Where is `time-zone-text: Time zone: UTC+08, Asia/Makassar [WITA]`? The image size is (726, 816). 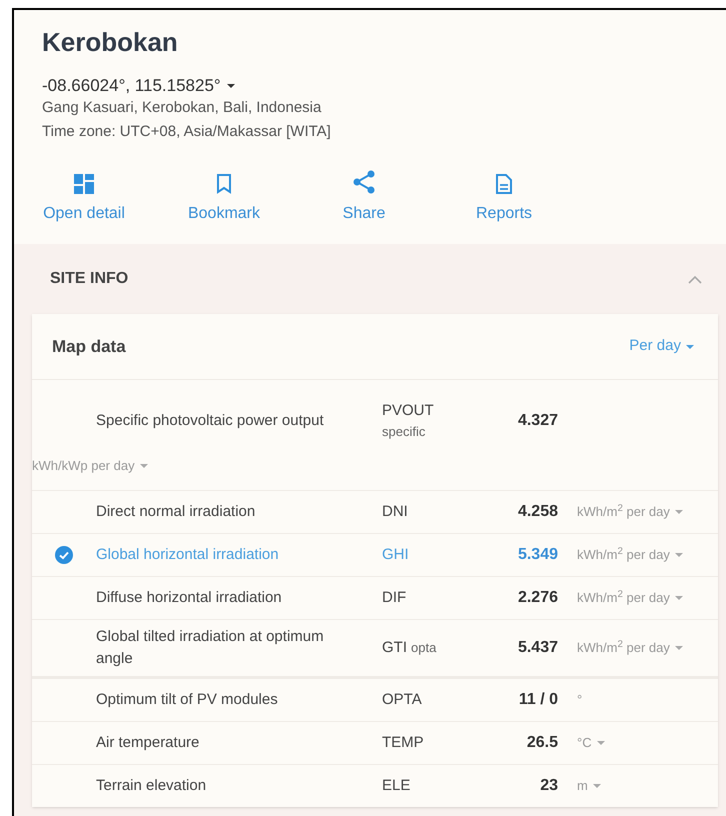
time-zone-text: Time zone: UTC+08, Asia/Makassar [WITA] is located at coordinates (187, 132).